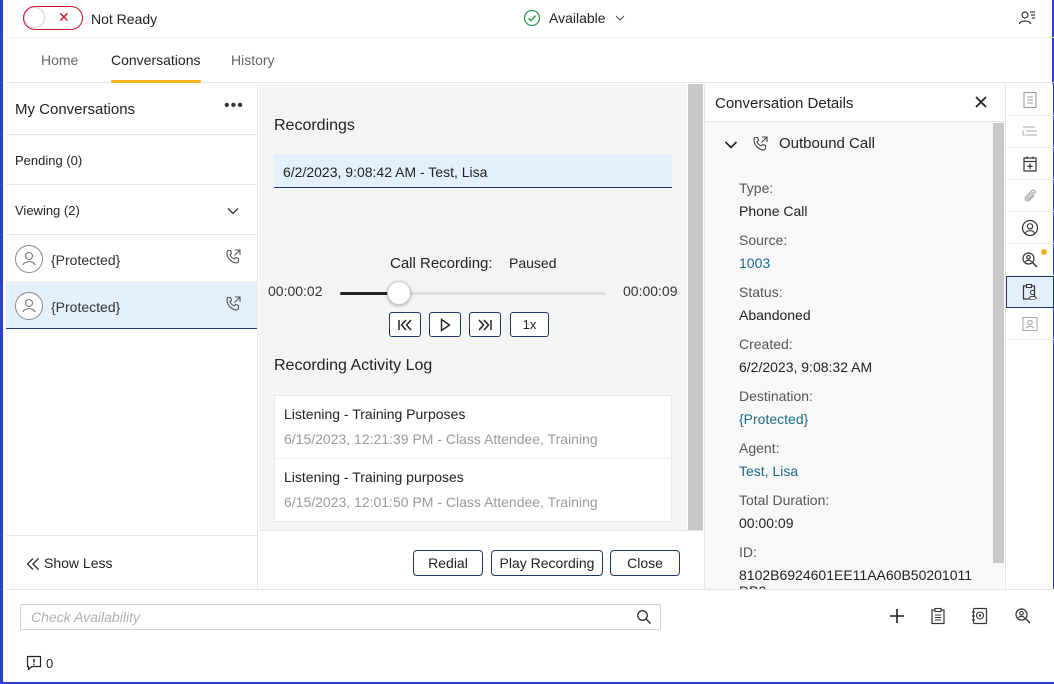 Image resolution: width=1054 pixels, height=684 pixels. I want to click on field-value-link: Test, Lisa, so click(768, 471).